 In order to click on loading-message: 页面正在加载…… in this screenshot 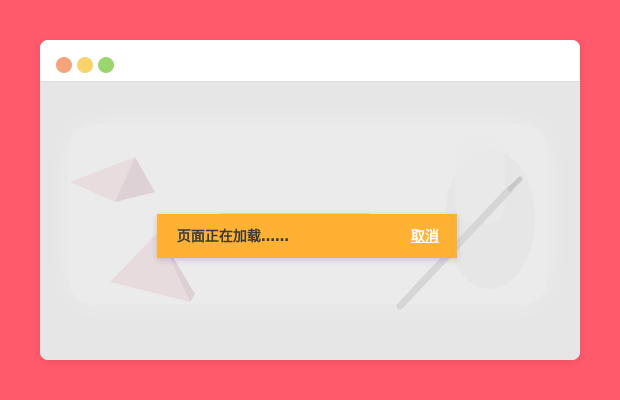, I will do `click(233, 237)`.